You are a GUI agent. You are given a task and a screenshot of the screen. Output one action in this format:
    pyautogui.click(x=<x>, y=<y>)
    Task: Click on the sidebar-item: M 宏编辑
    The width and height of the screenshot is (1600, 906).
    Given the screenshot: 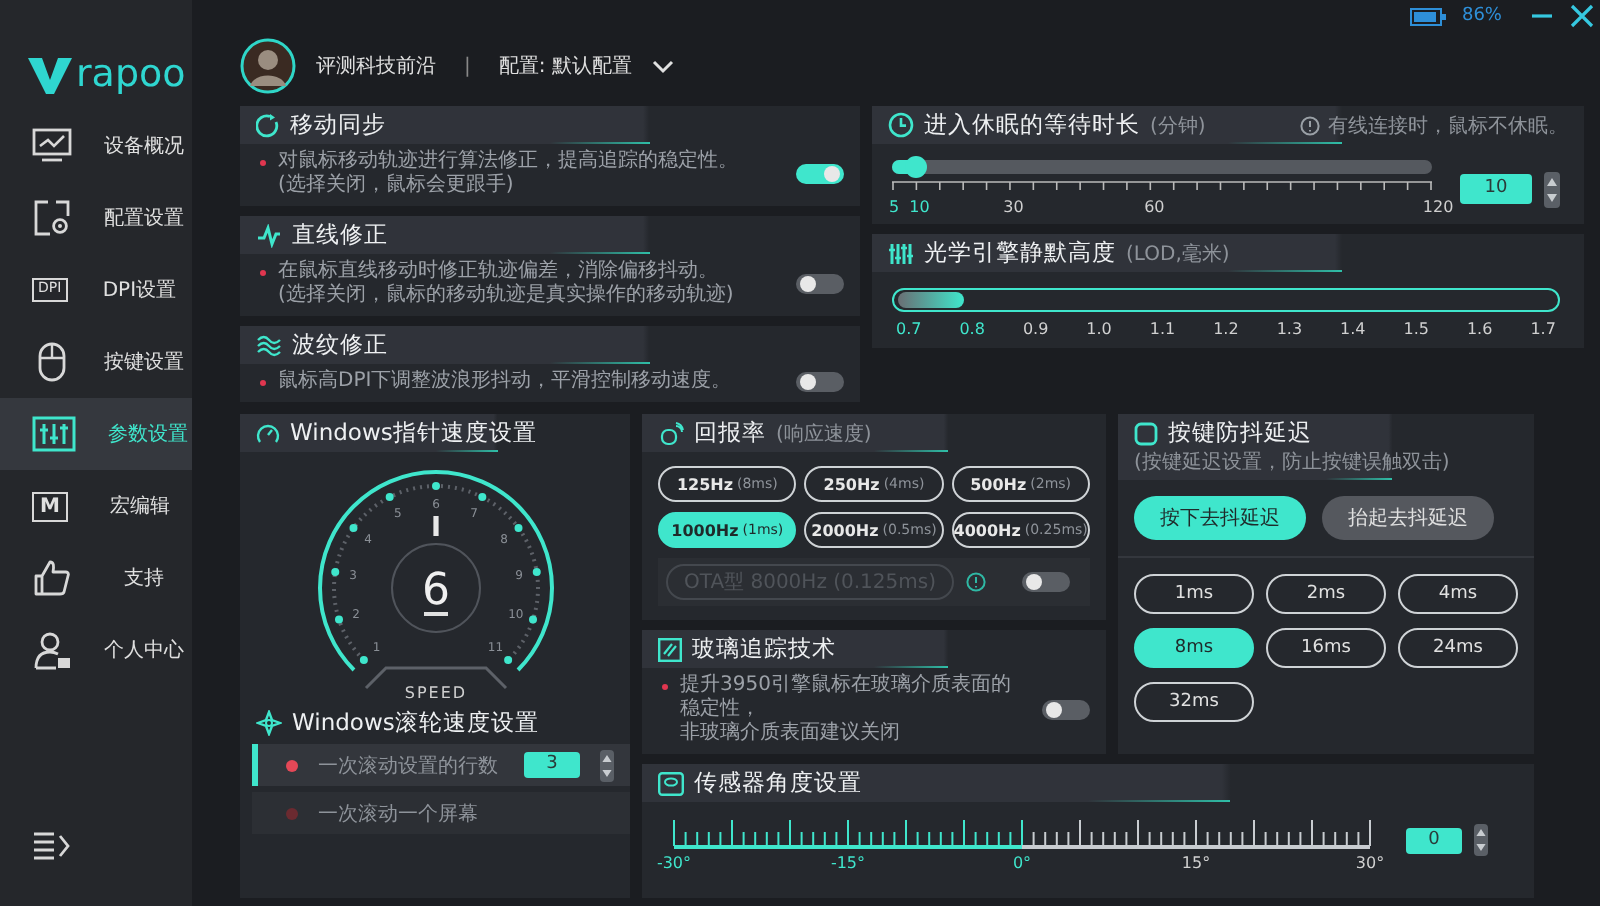 What is the action you would take?
    pyautogui.click(x=96, y=506)
    